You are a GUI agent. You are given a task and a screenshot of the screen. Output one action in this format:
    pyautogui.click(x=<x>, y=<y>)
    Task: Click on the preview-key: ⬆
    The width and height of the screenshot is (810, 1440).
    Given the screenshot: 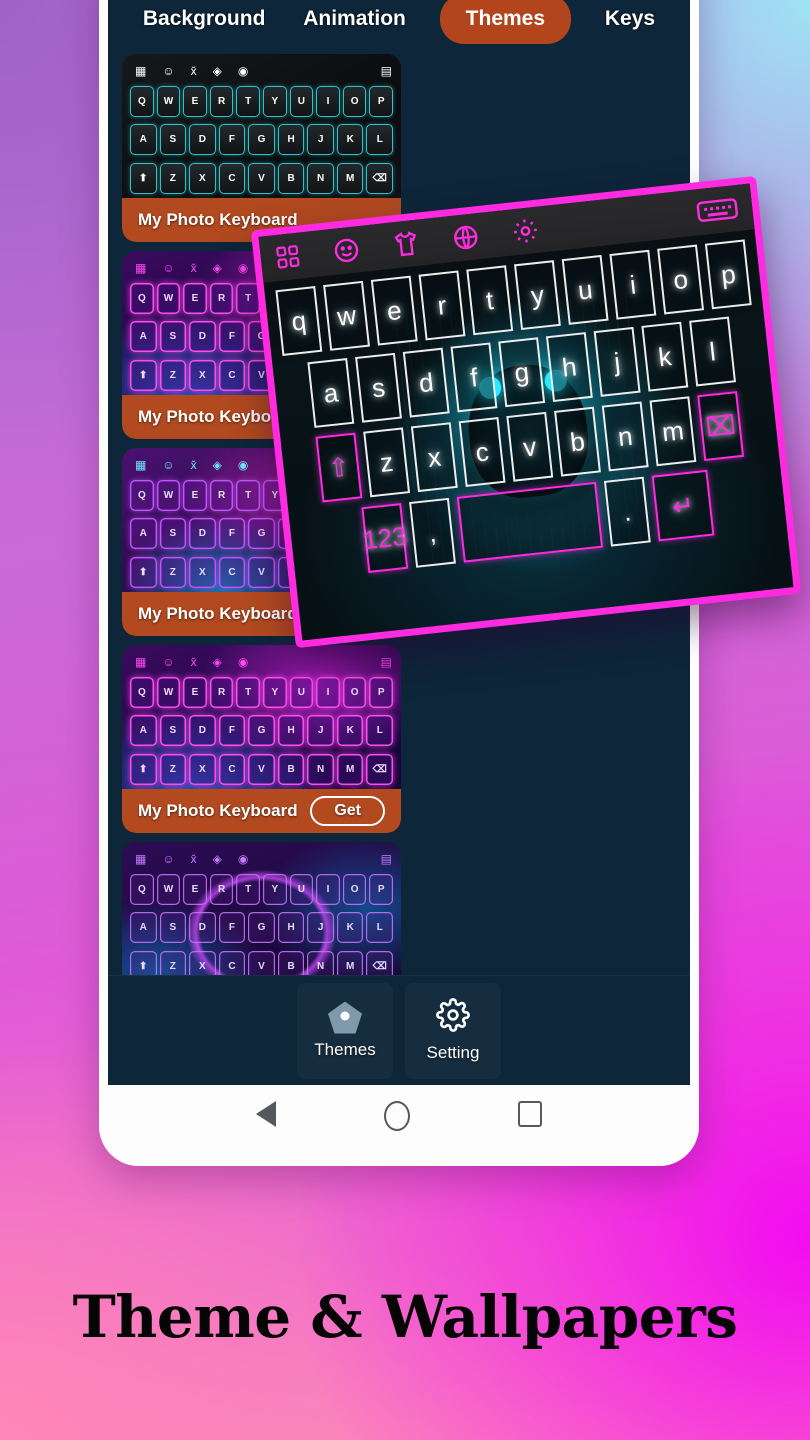 What is the action you would take?
    pyautogui.click(x=143, y=572)
    